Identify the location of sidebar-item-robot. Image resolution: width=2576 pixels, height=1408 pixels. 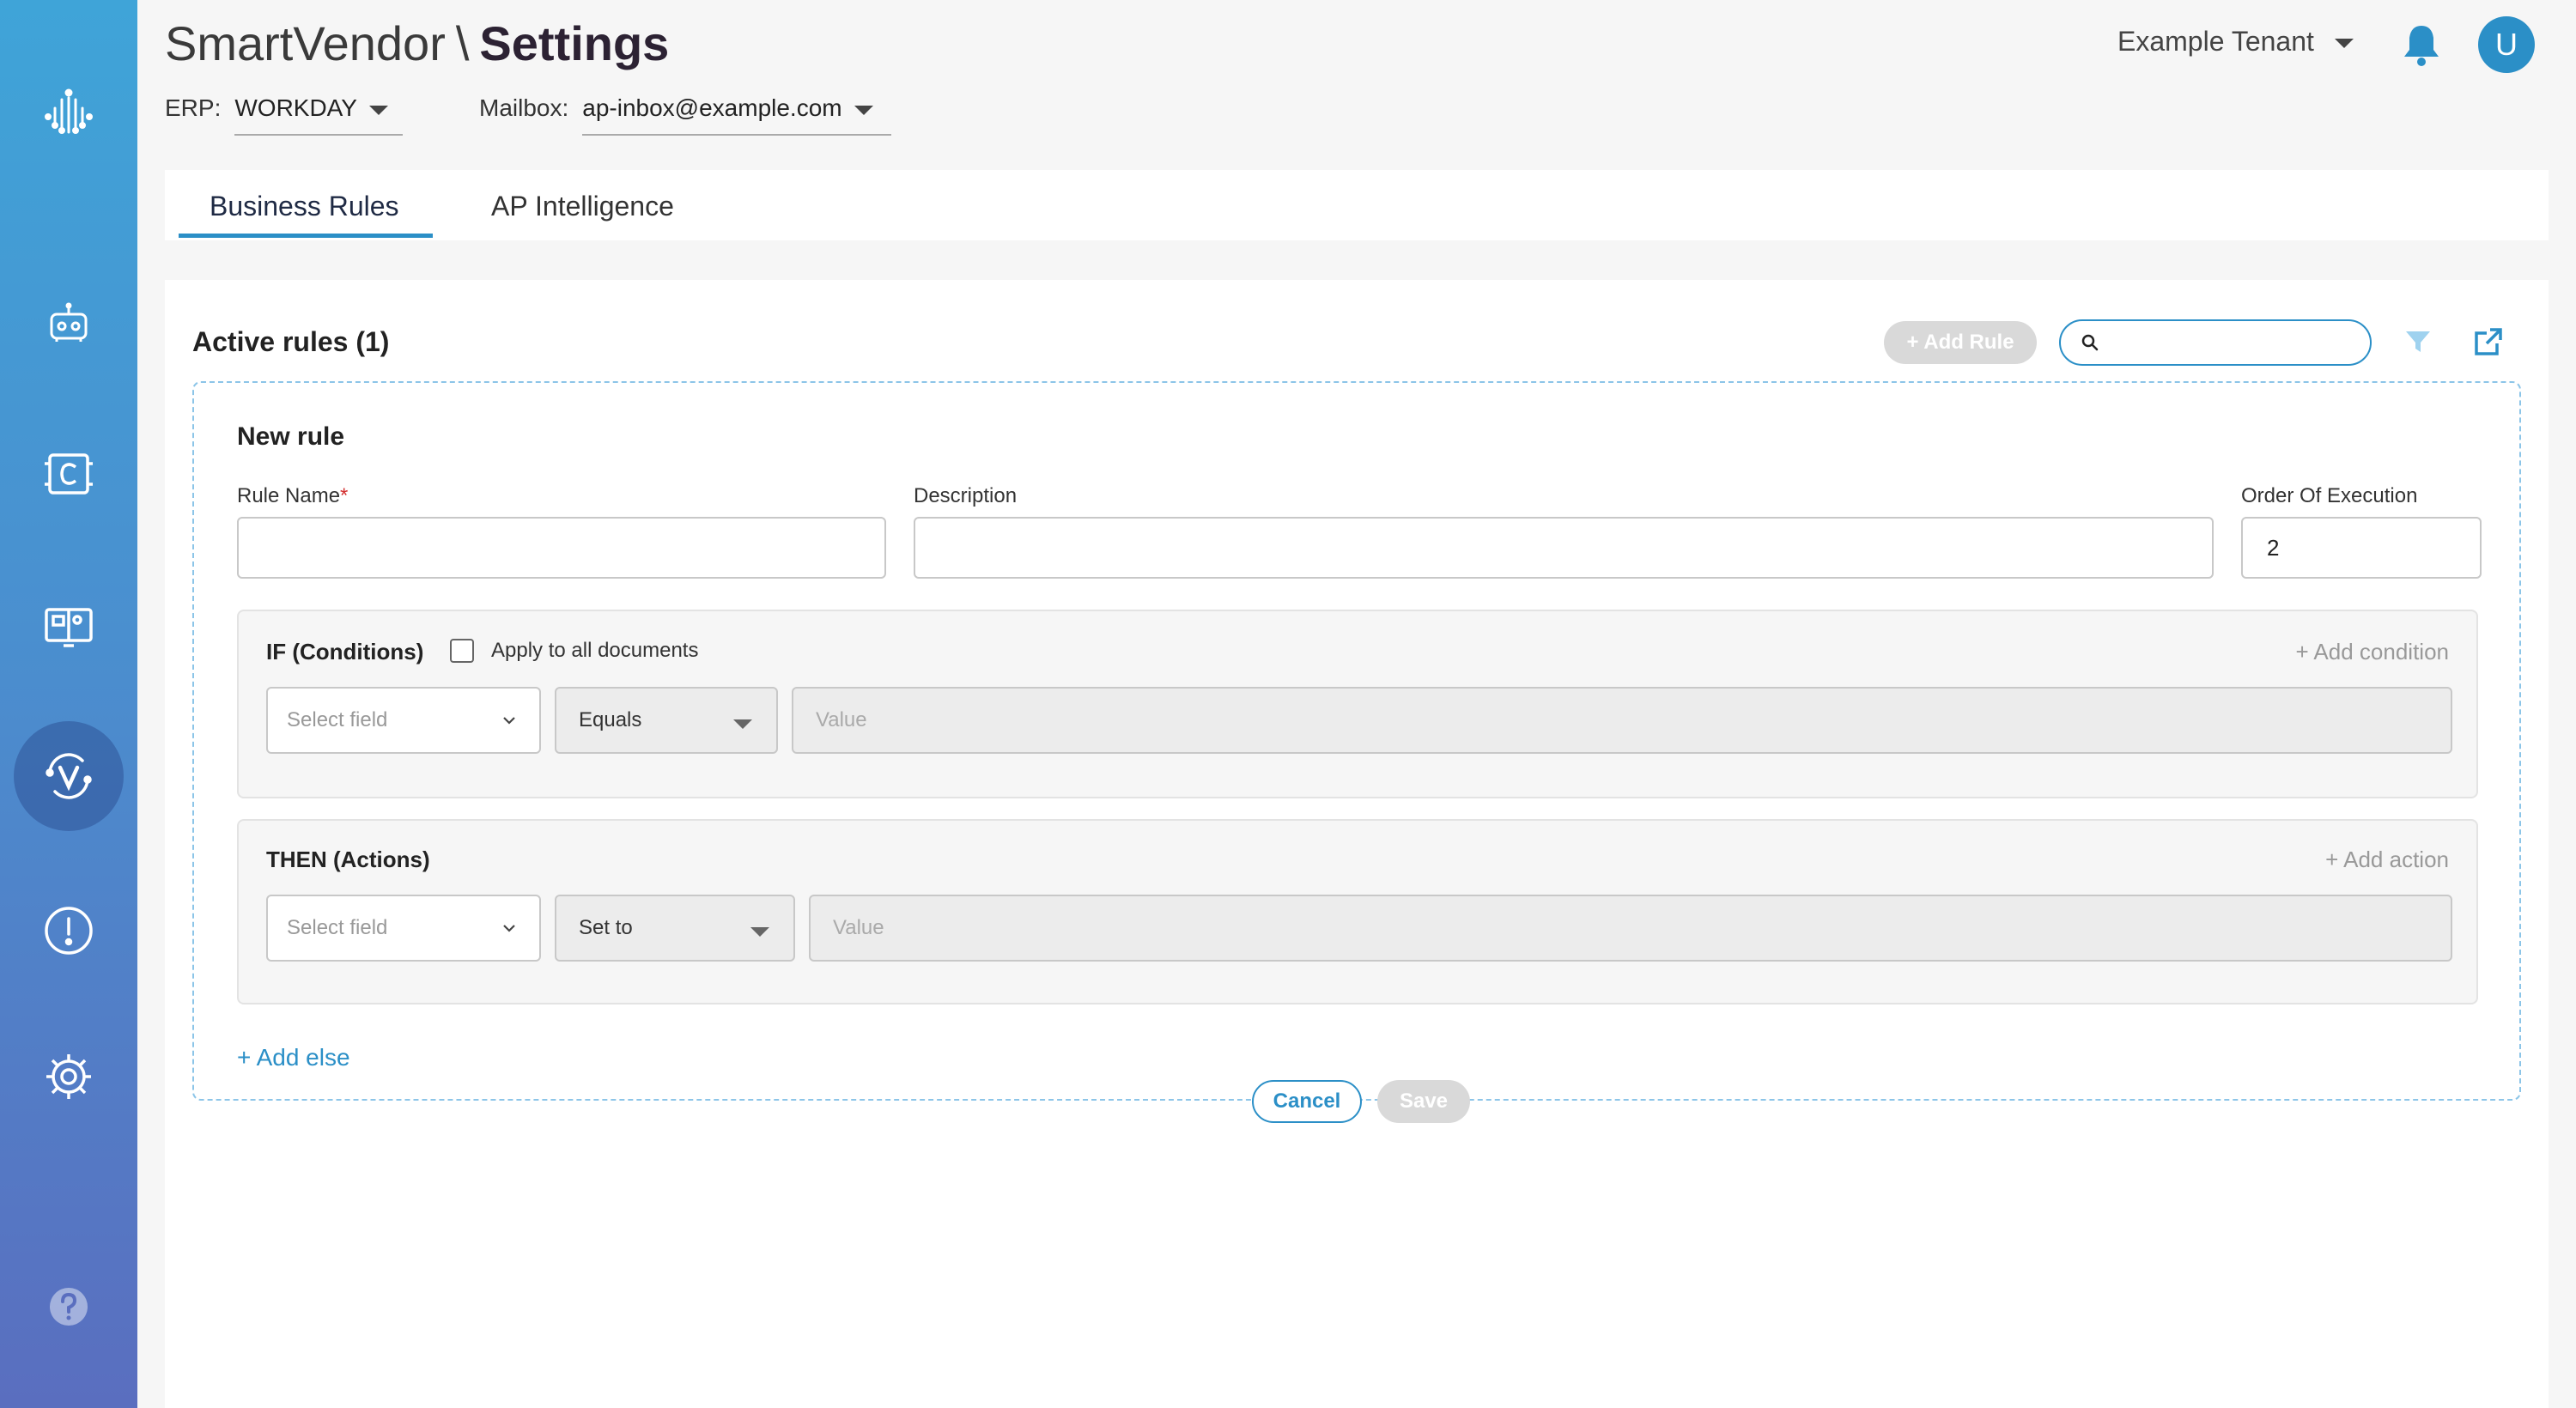
(69, 323).